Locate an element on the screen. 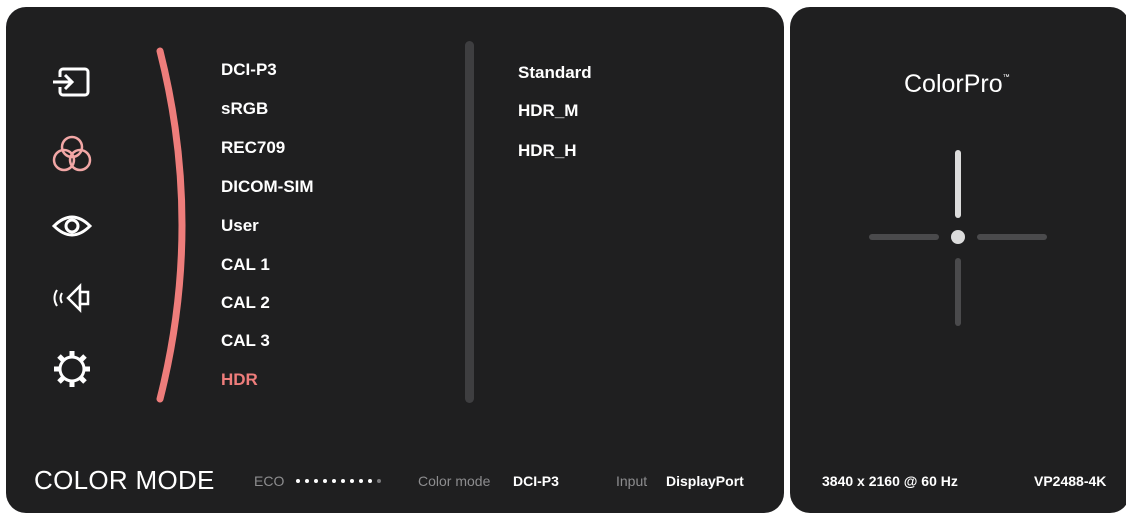  resolution-info: 3840 x 2160 @ 60 Hz is located at coordinates (890, 481).